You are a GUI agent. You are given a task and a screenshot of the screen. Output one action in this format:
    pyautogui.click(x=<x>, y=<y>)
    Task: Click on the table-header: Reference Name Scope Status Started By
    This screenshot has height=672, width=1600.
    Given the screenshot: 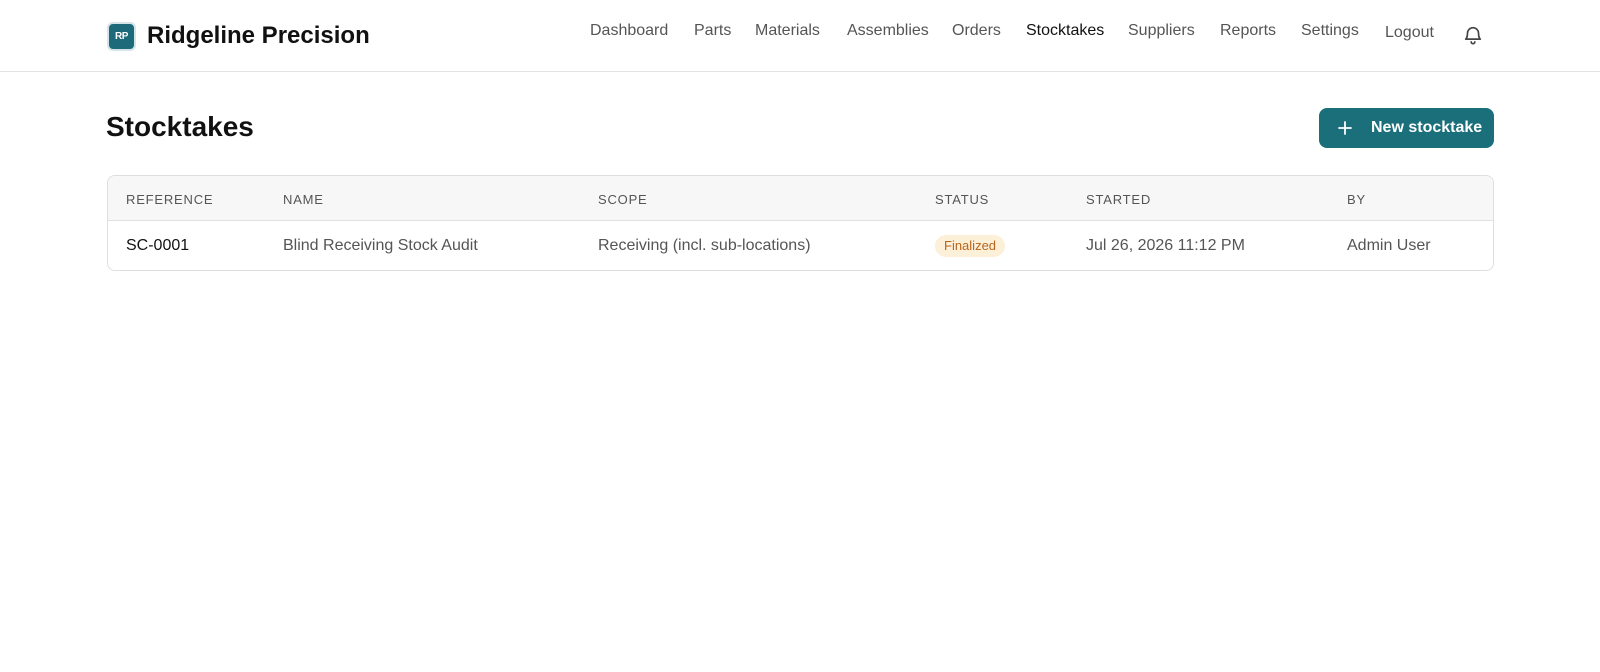 What is the action you would take?
    pyautogui.click(x=800, y=198)
    